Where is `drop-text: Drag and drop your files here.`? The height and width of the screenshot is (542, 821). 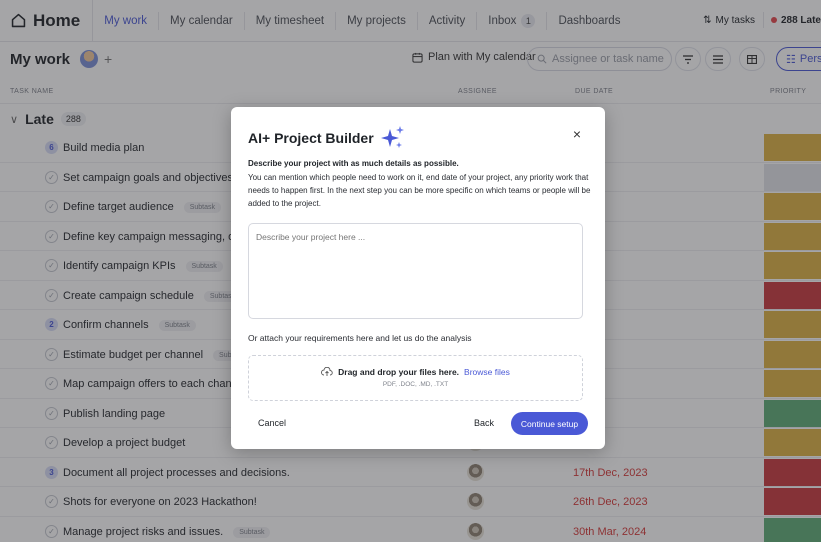 drop-text: Drag and drop your files here. is located at coordinates (399, 372).